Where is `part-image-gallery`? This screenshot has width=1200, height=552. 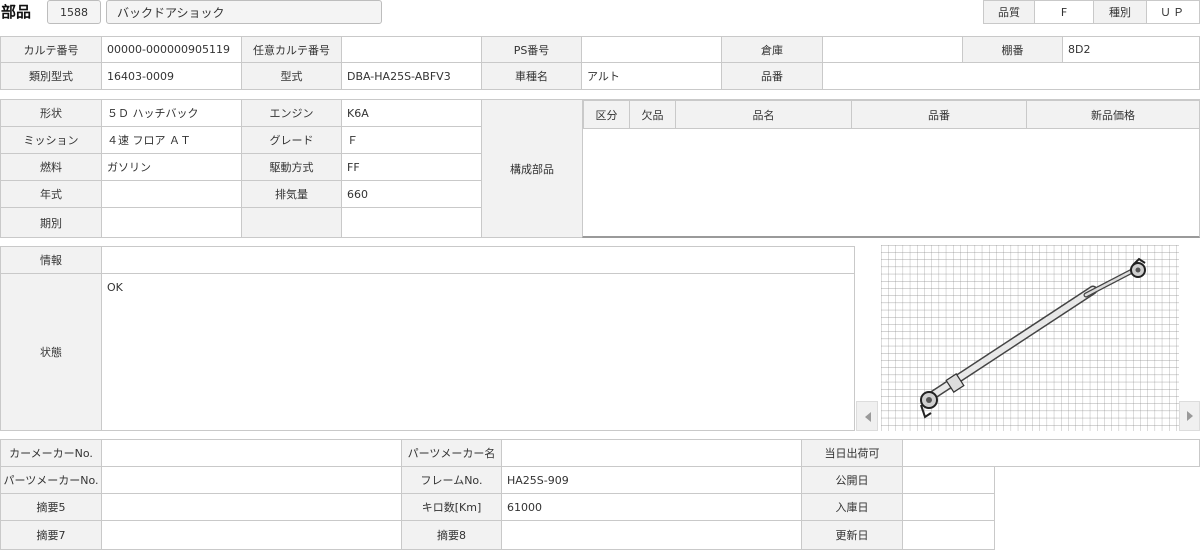
part-image-gallery is located at coordinates (1028, 338).